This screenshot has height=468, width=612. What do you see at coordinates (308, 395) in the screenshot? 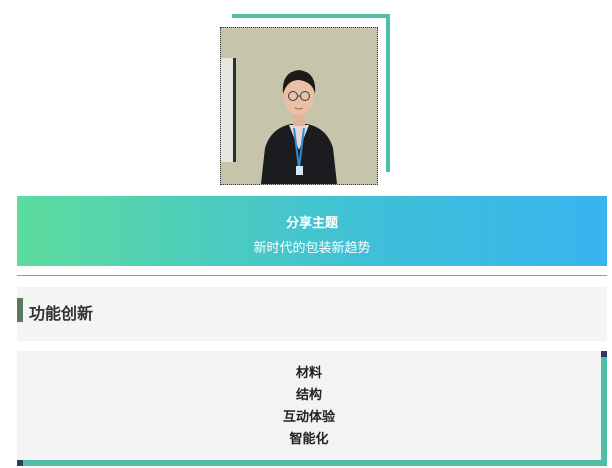
I see `topic-item: 结构` at bounding box center [308, 395].